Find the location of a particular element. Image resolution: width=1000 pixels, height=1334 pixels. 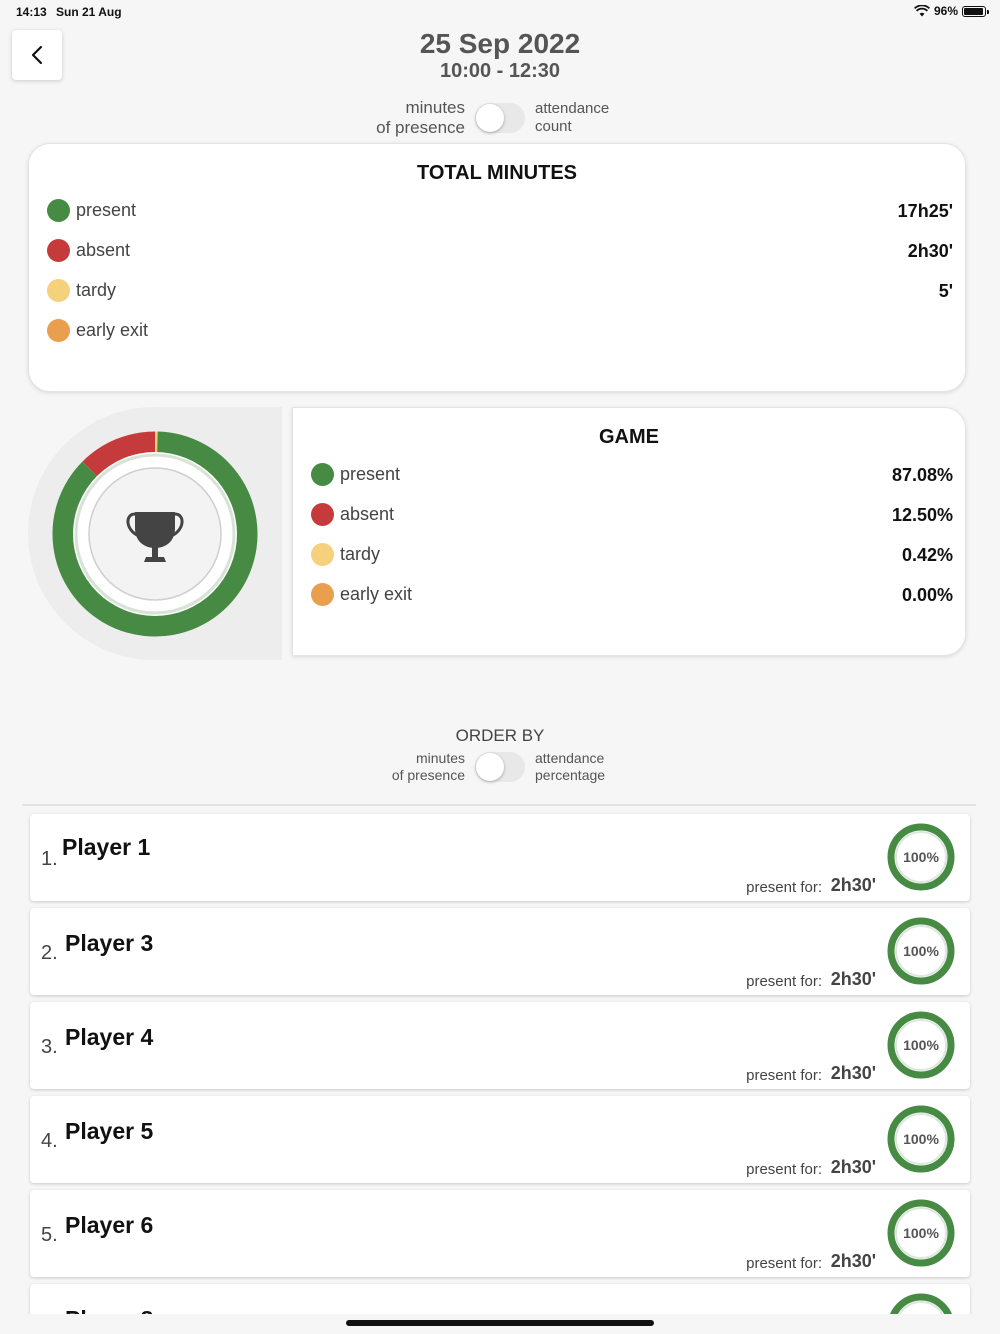

player-row: 3. Player 4 present for: 2h30' 100% is located at coordinates (500, 1045).